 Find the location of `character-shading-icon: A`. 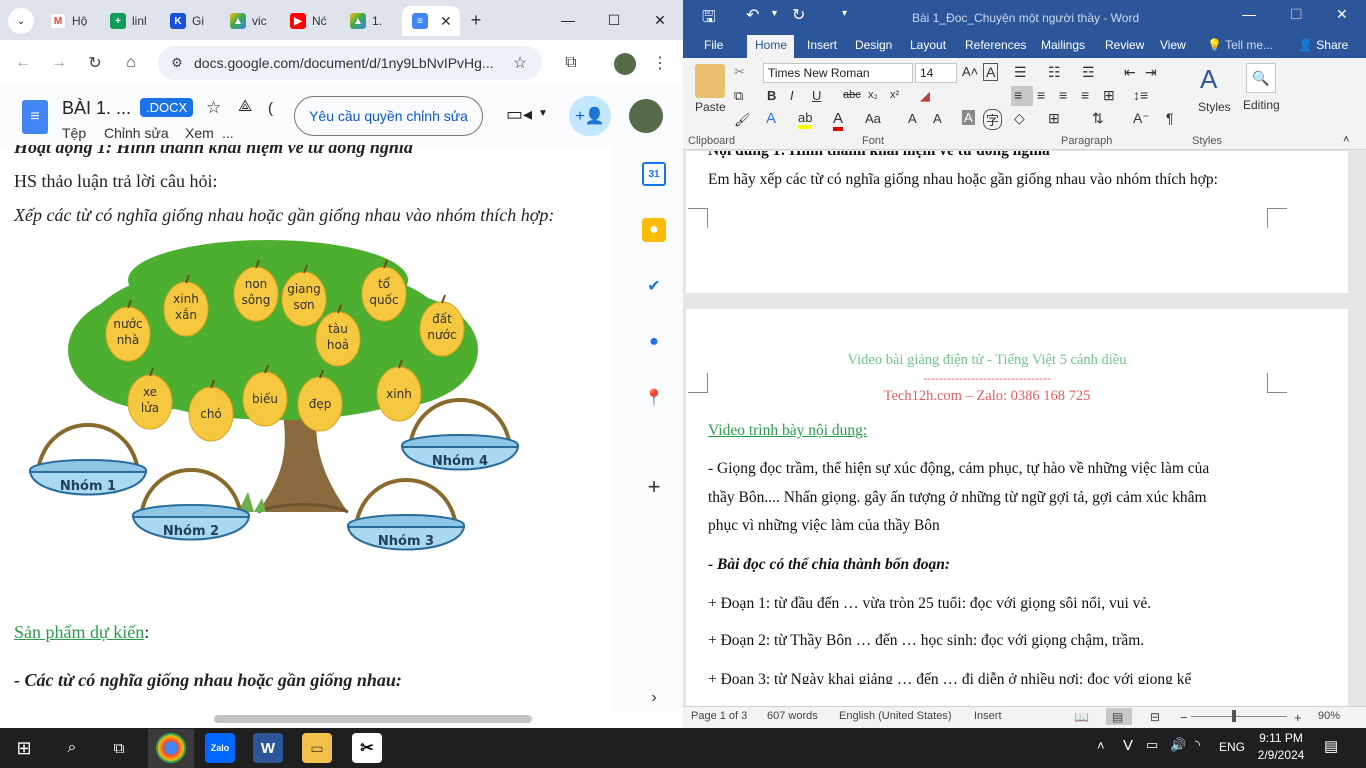

character-shading-icon: A is located at coordinates (968, 117).